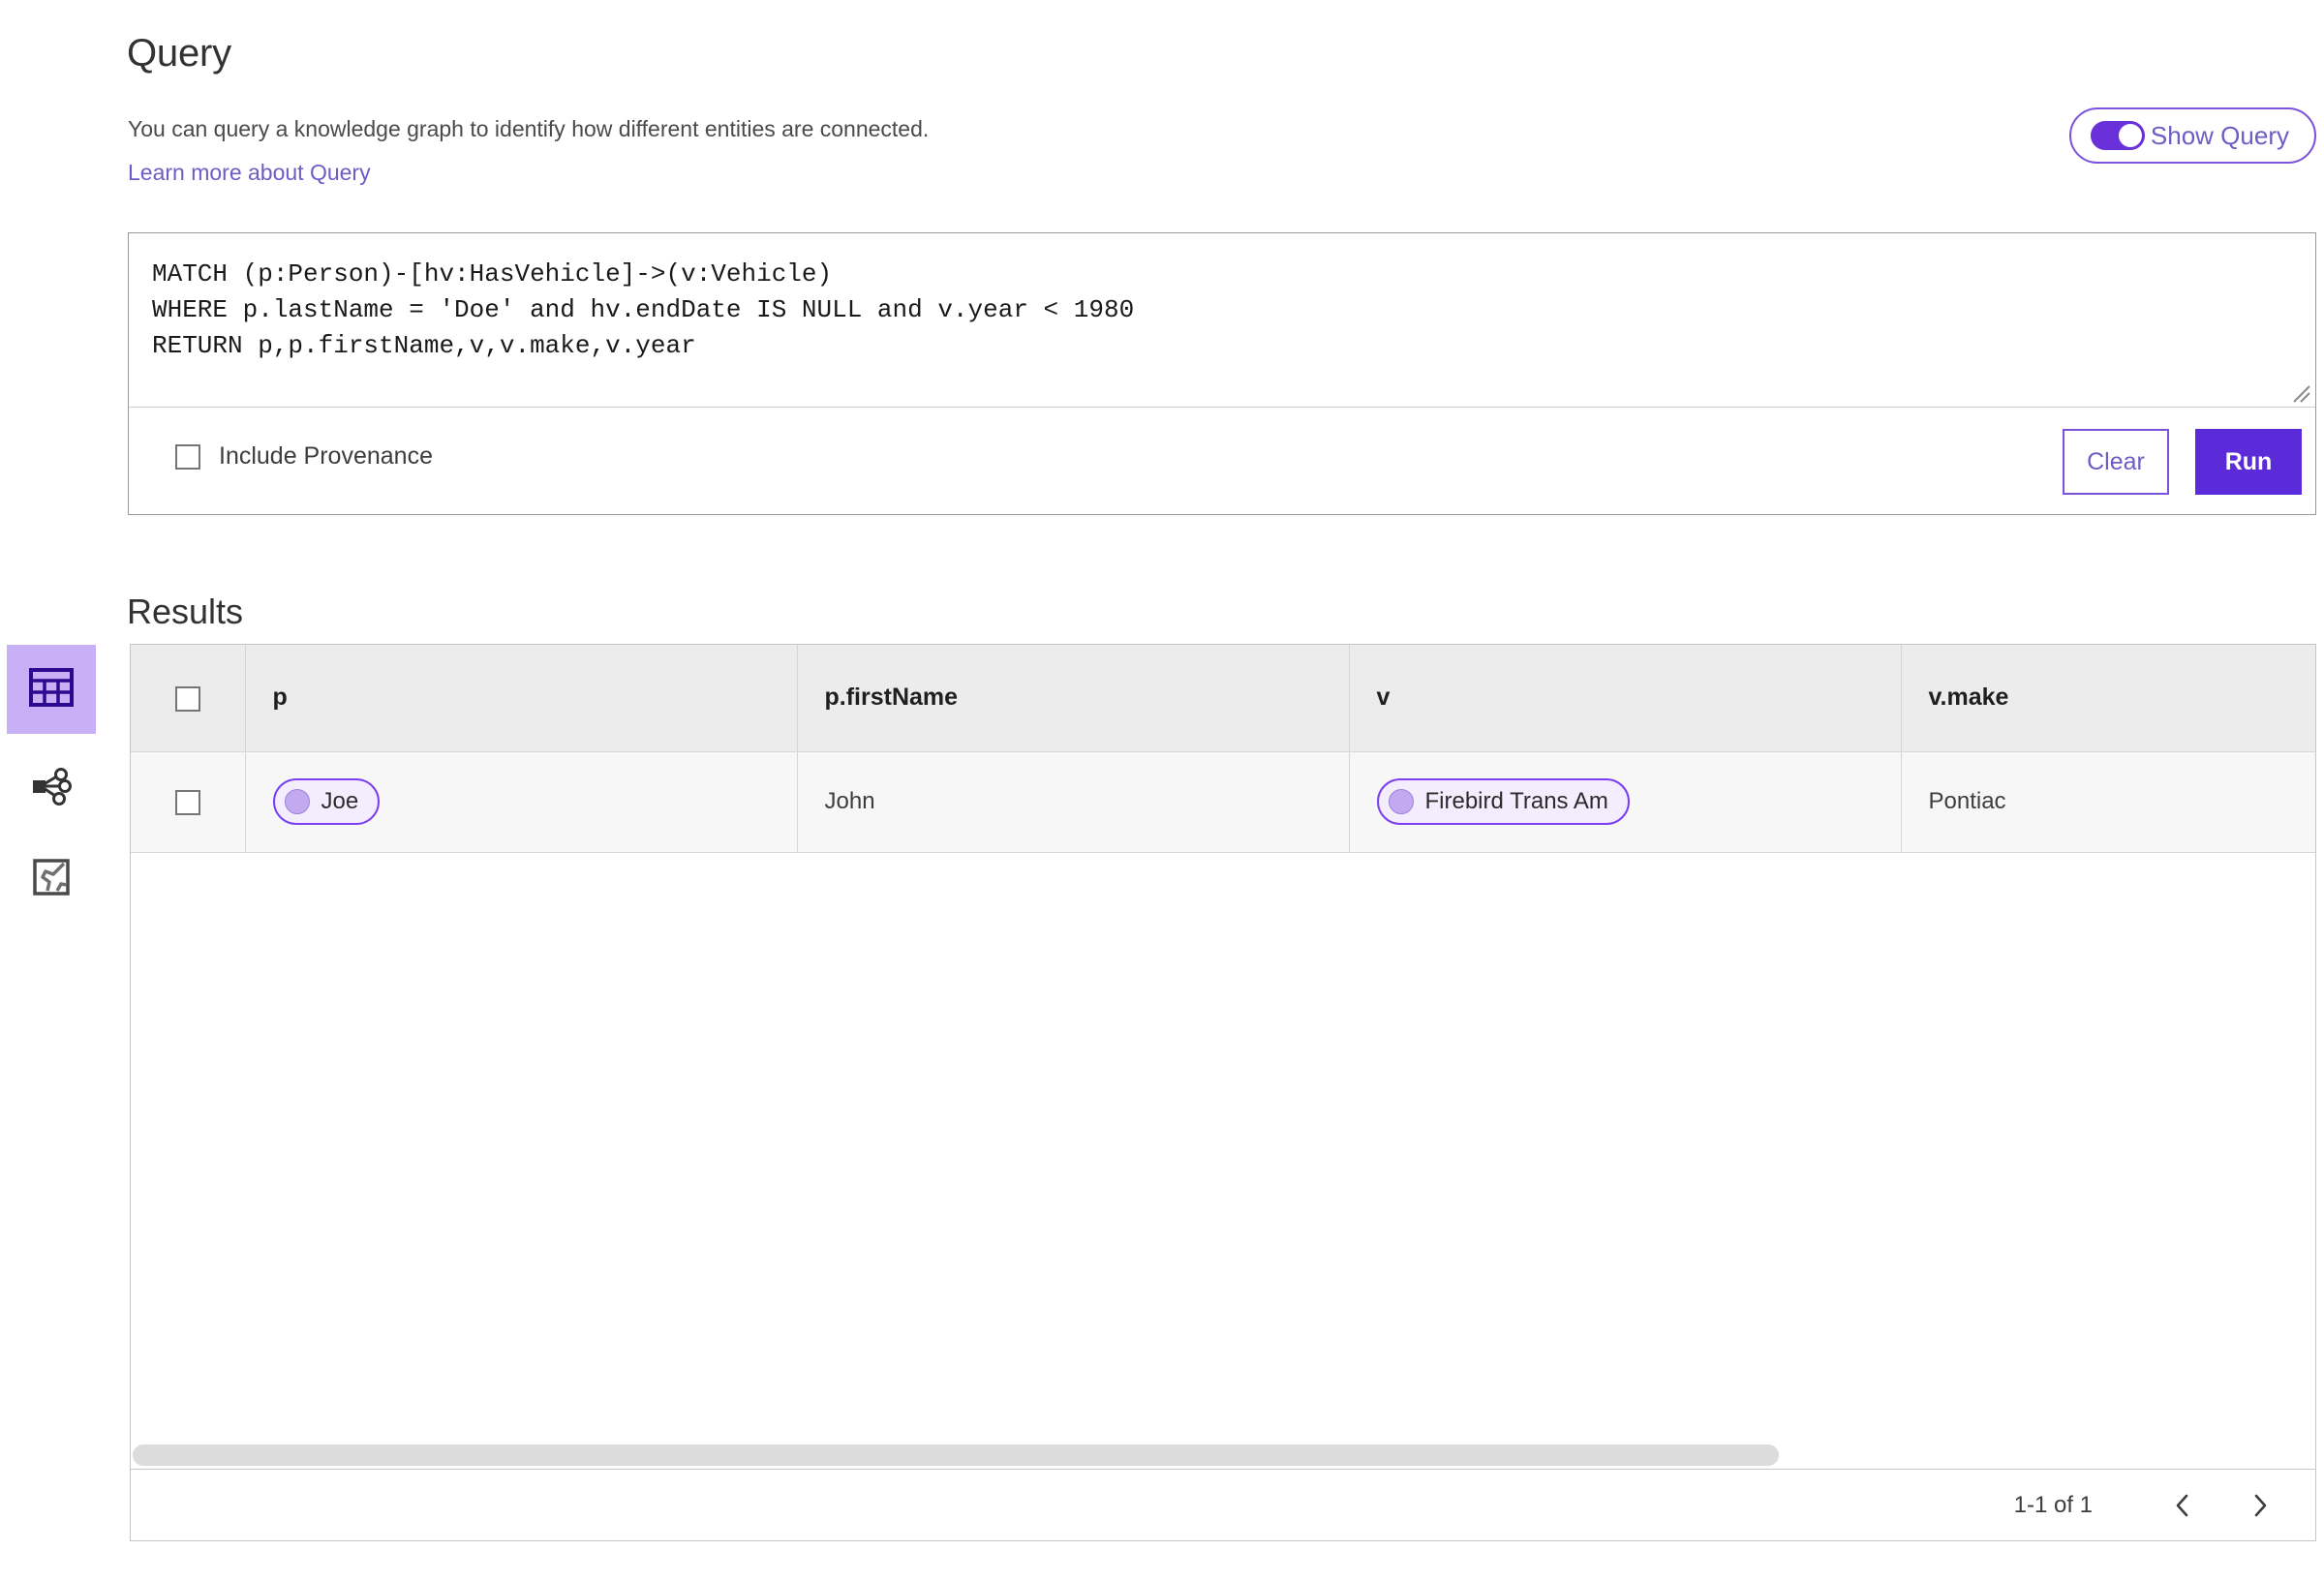 The width and height of the screenshot is (2324, 1581). I want to click on row-select-checkbox, so click(187, 802).